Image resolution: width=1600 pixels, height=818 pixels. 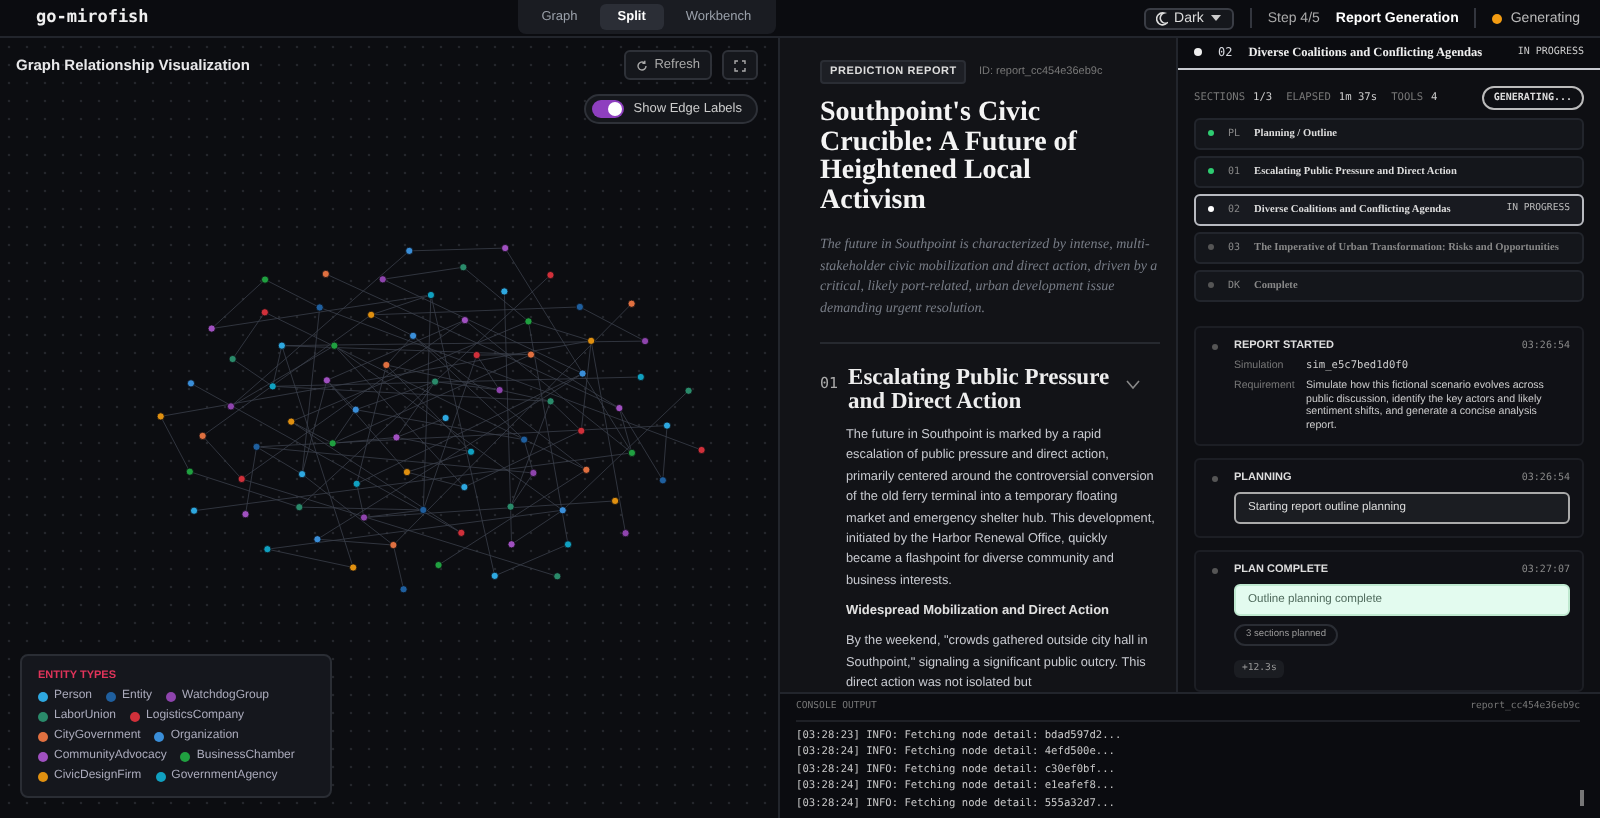 What do you see at coordinates (949, 158) in the screenshot?
I see `report-title: Southpoint's Civic Crucible: A Future of Heightened Local Activism` at bounding box center [949, 158].